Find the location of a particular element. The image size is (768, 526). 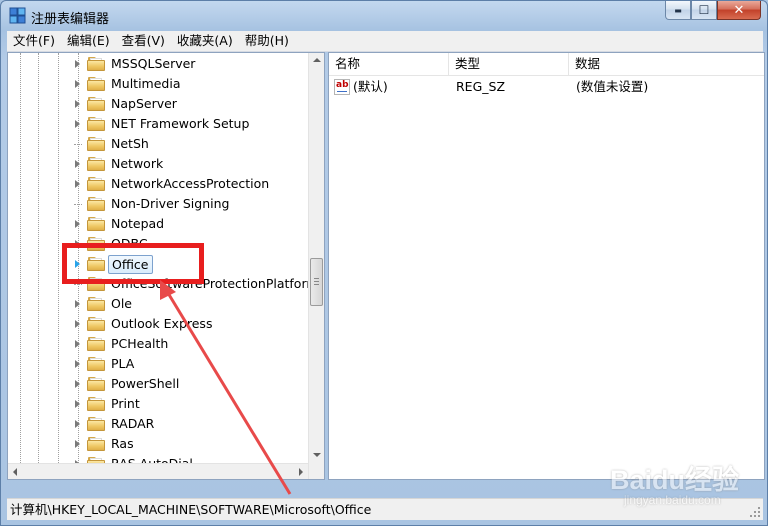

tree-node: NapServer is located at coordinates (158, 104).